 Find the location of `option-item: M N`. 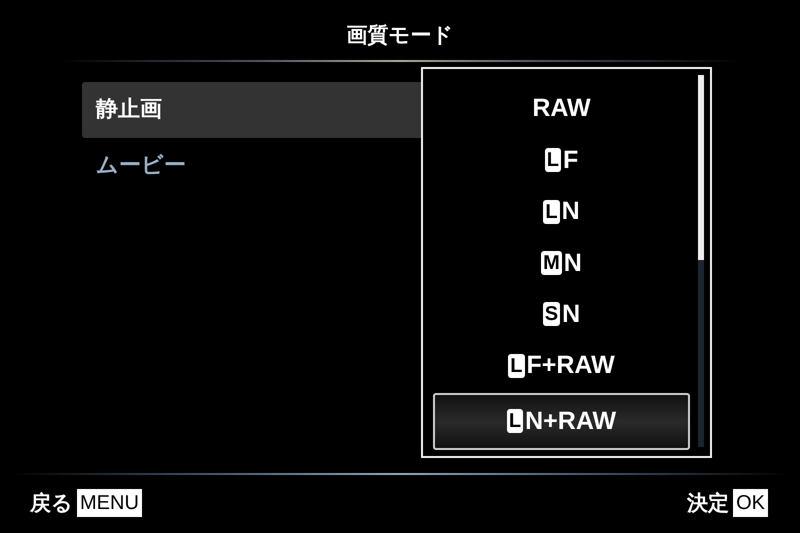

option-item: M N is located at coordinates (561, 263).